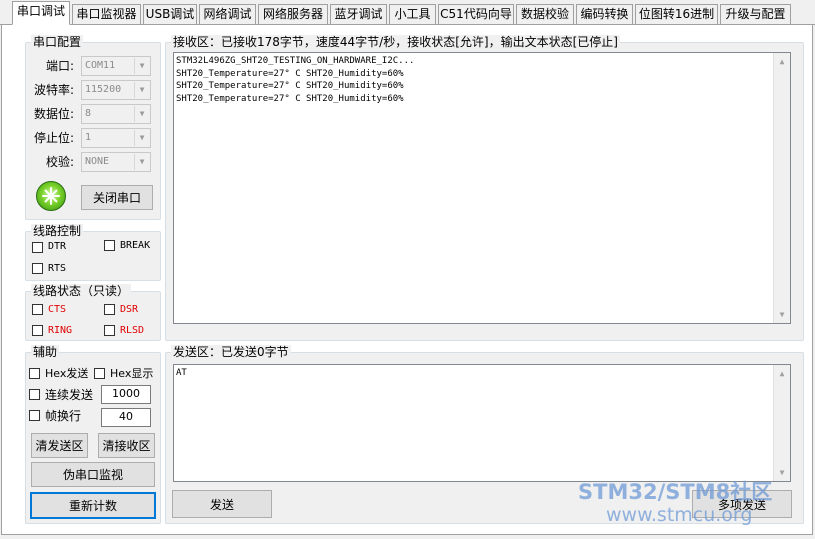 The width and height of the screenshot is (815, 539). Describe the element at coordinates (37, 330) in the screenshot. I see `ring-checkbox` at that location.